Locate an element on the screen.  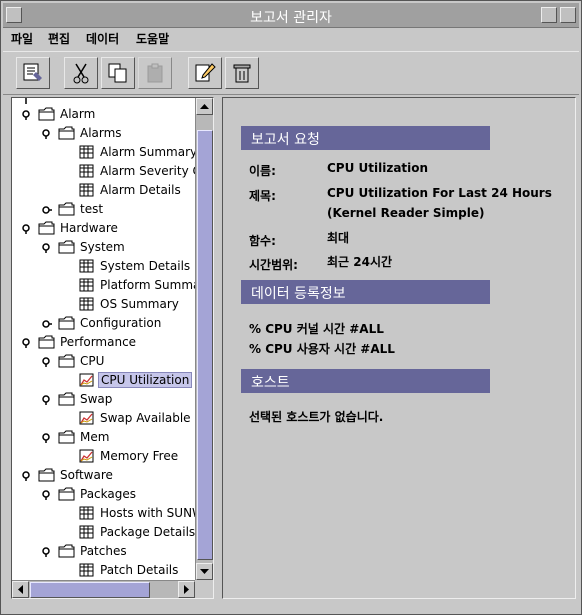
delete-icon is located at coordinates (242, 73).